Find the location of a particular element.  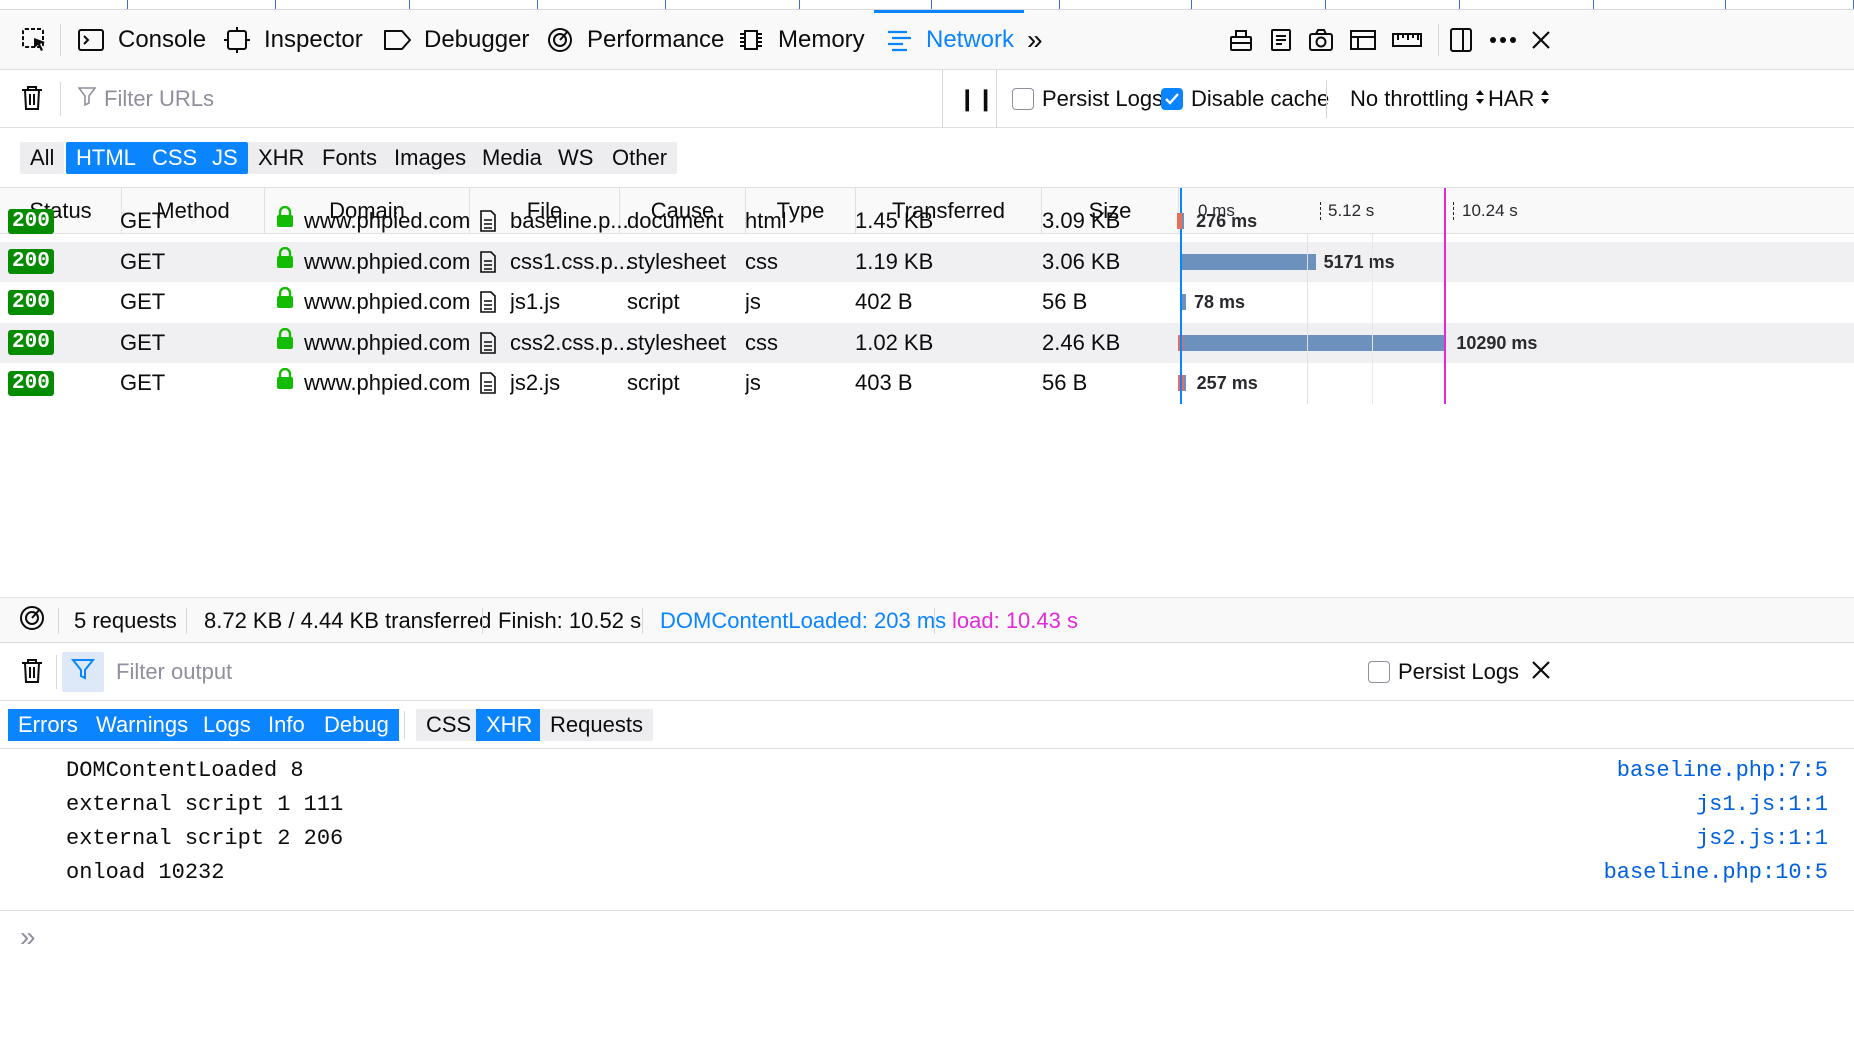

lock-icon is located at coordinates (285, 298).